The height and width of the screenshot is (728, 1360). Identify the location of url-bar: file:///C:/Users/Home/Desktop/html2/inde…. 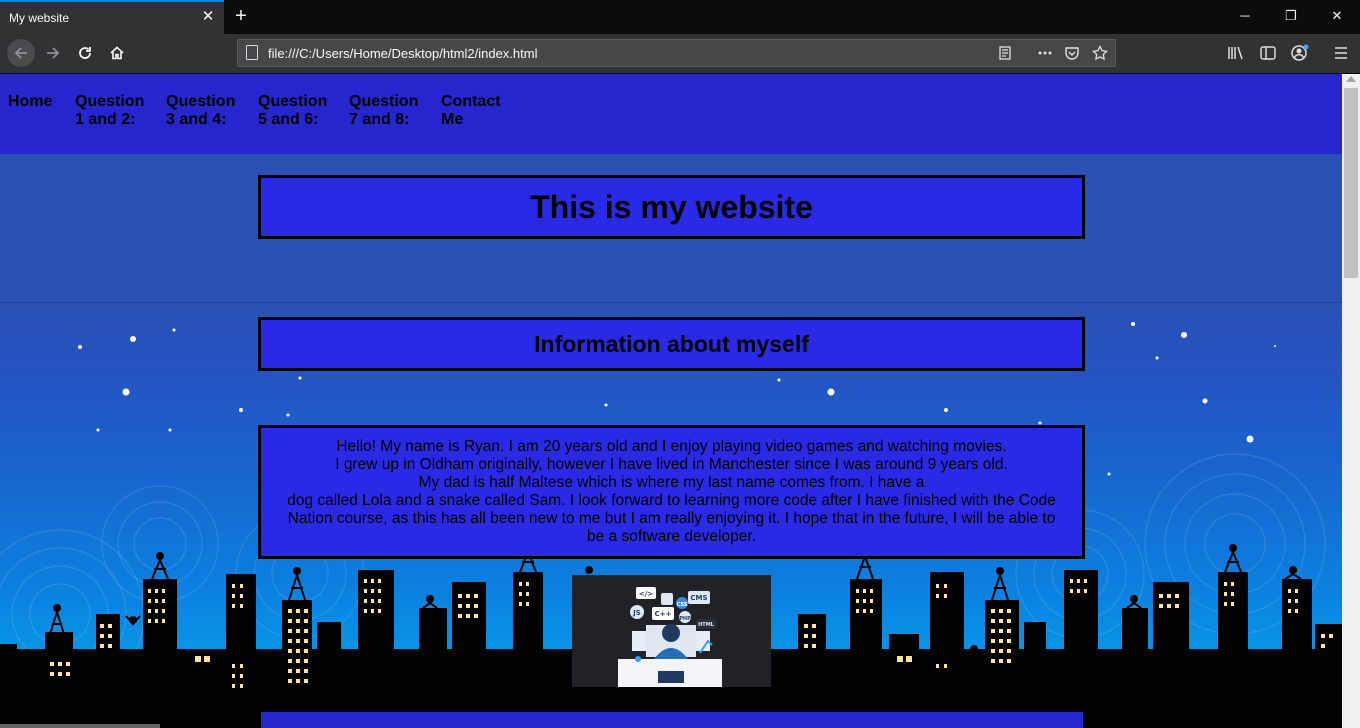
(676, 53).